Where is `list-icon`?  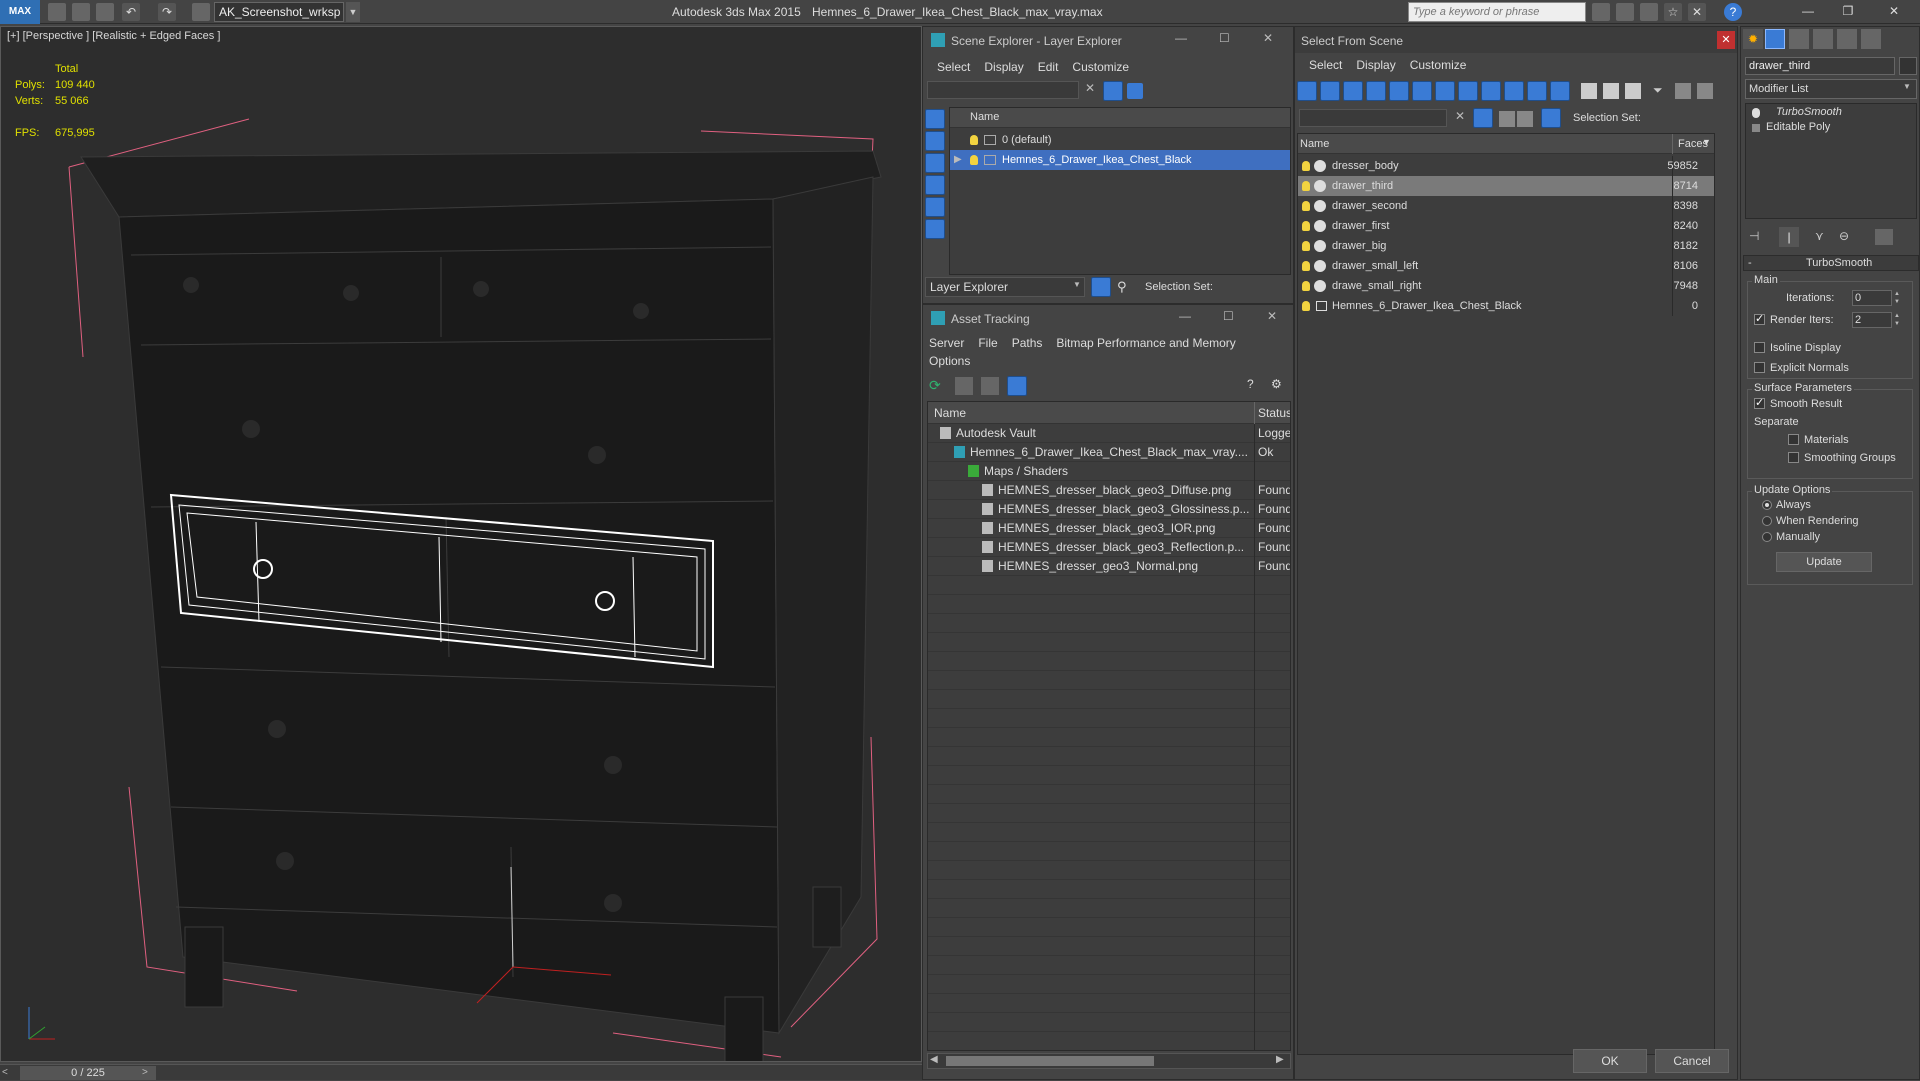 list-icon is located at coordinates (964, 386).